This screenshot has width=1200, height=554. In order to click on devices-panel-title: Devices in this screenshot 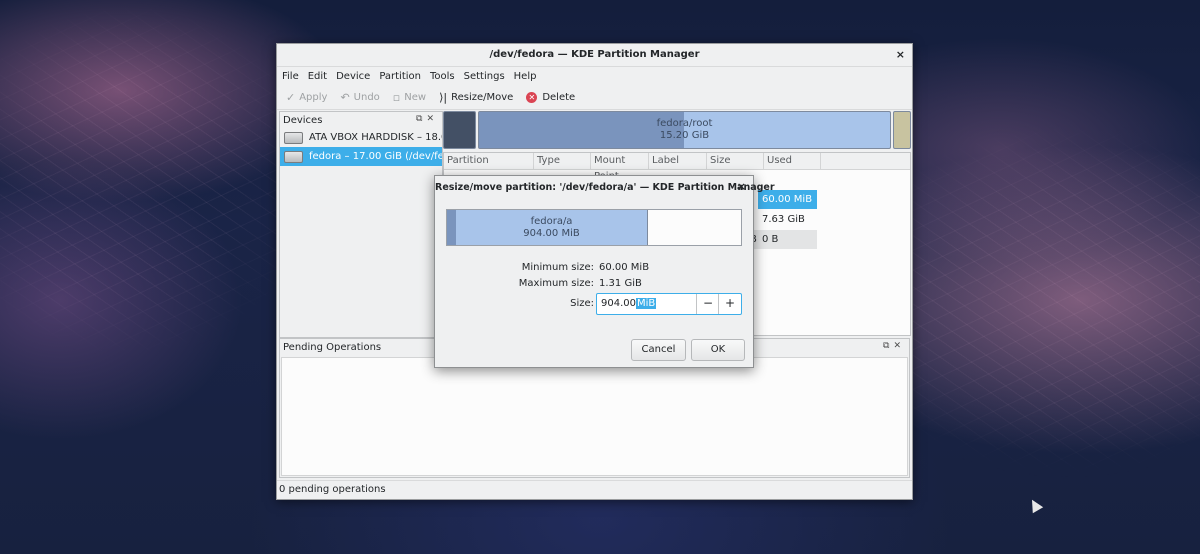, I will do `click(303, 120)`.